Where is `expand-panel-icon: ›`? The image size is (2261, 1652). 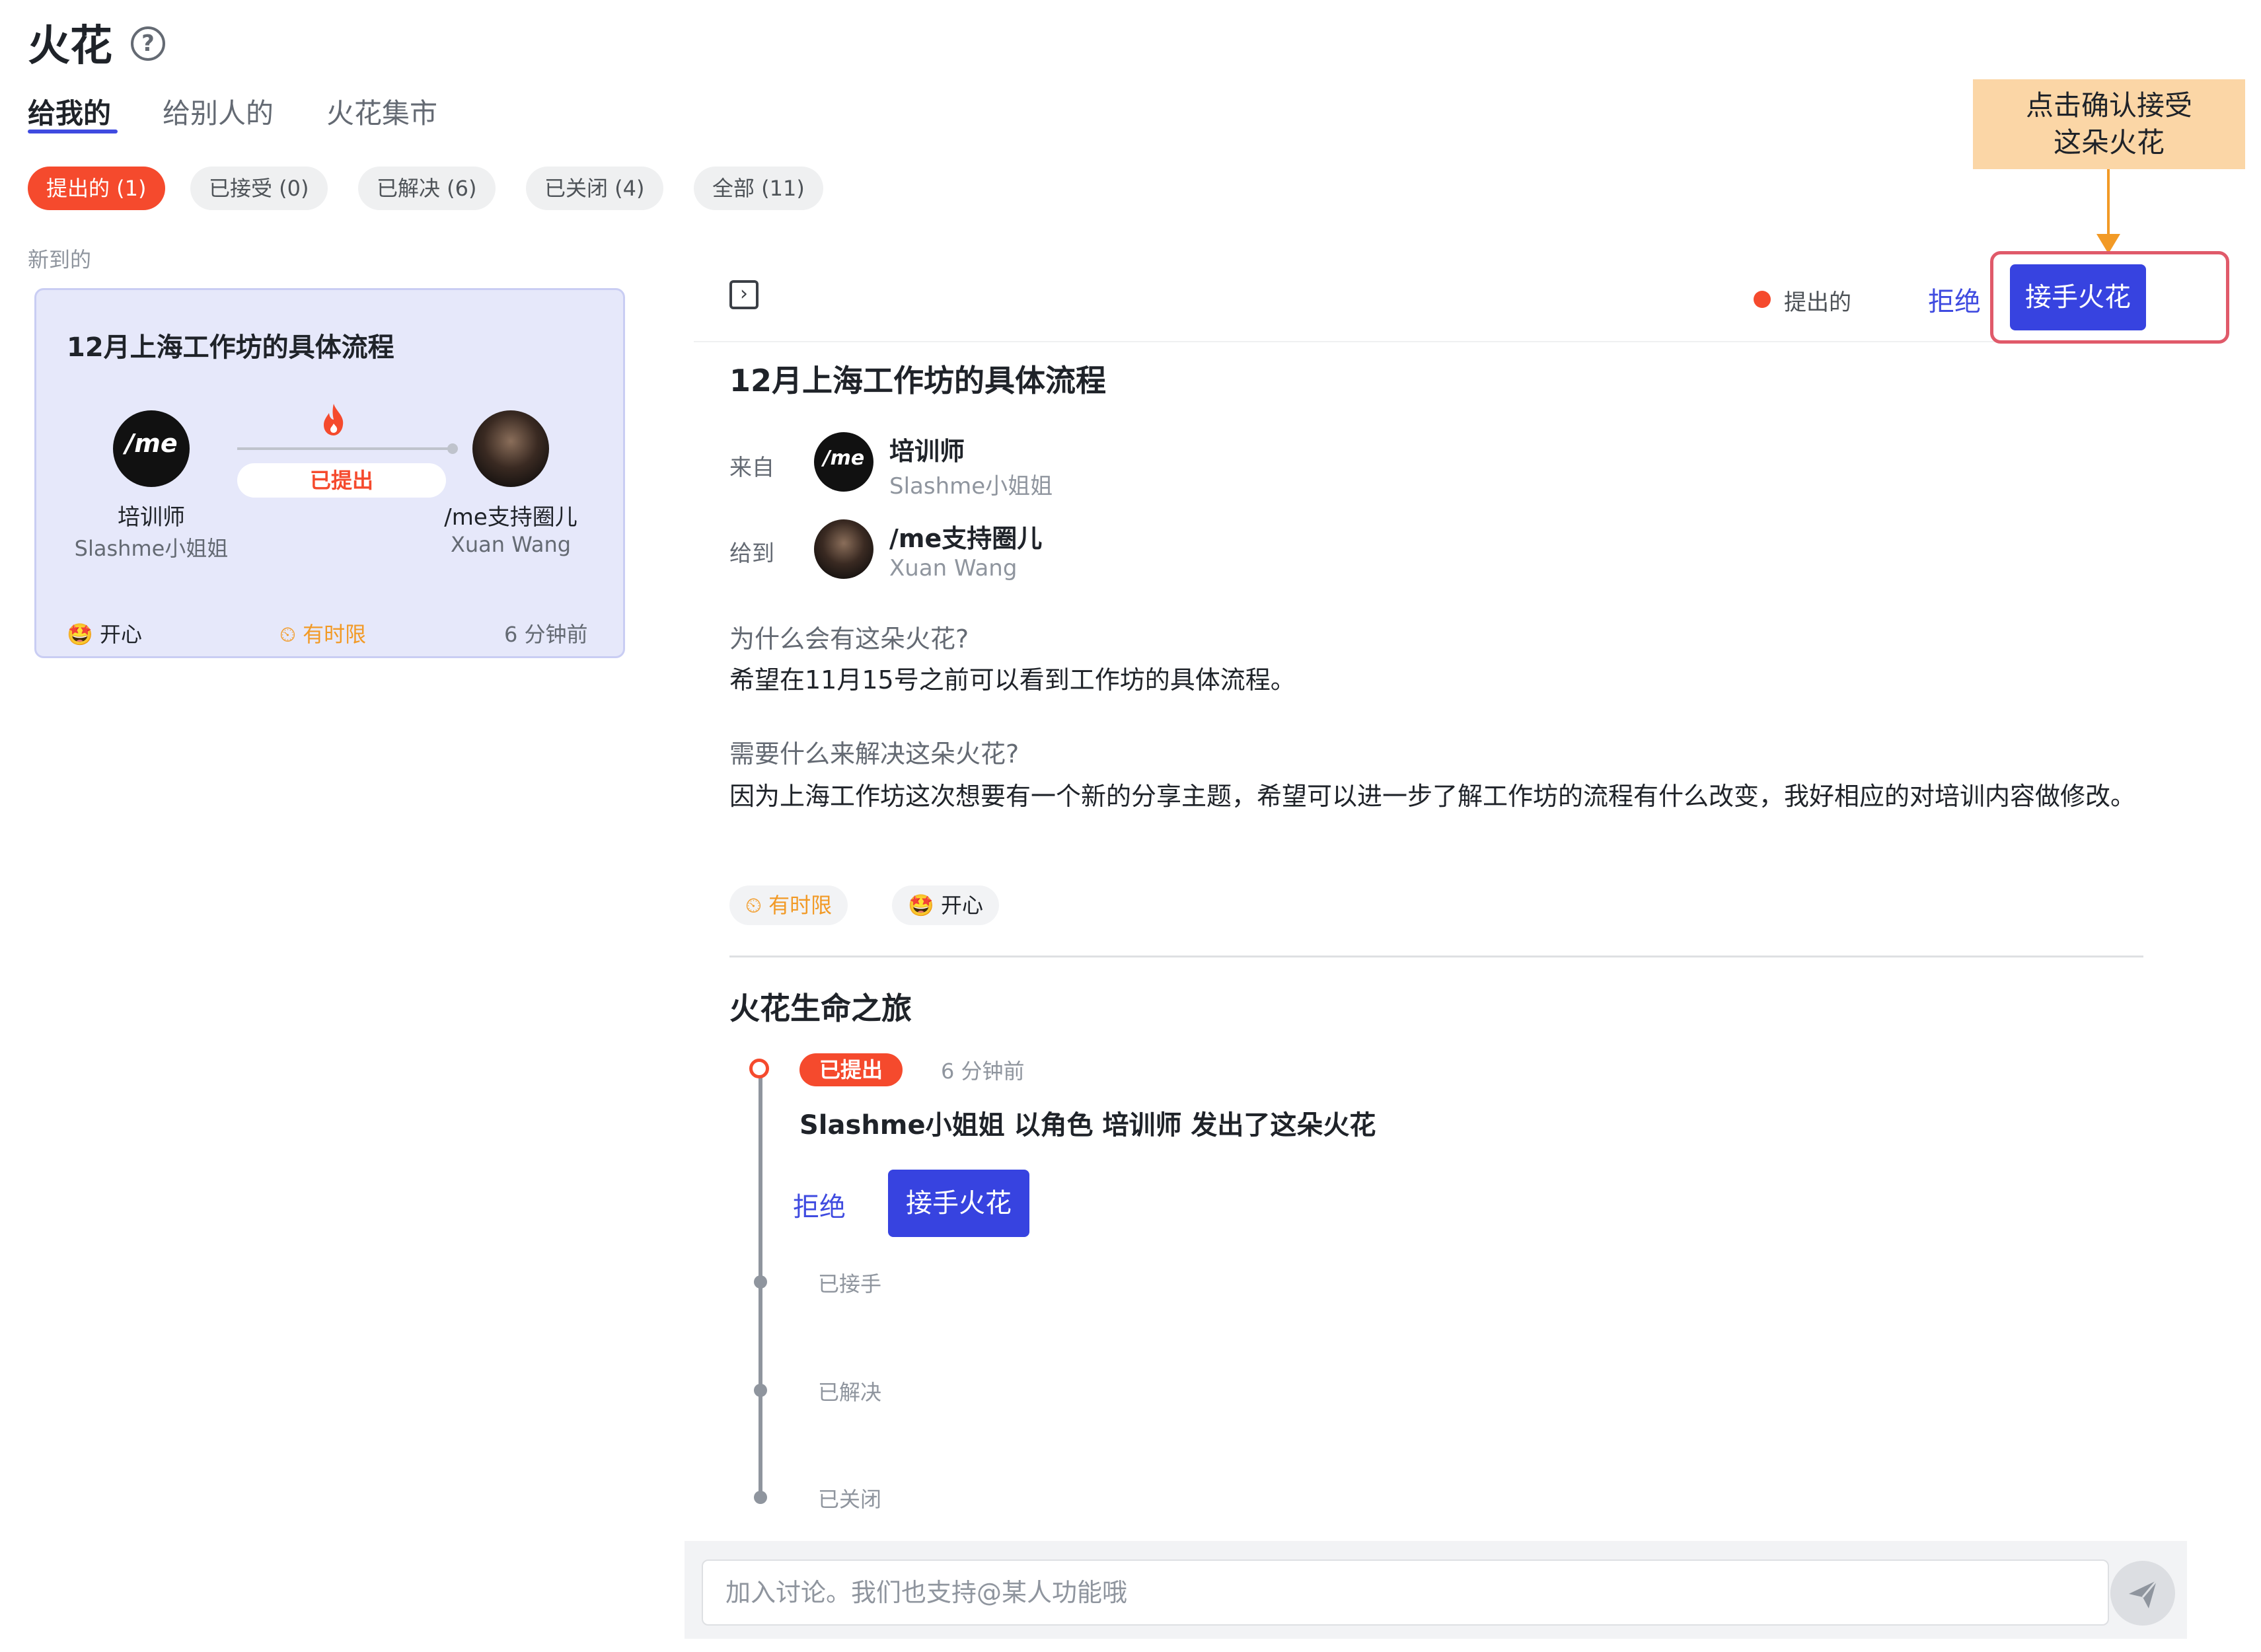 expand-panel-icon: › is located at coordinates (744, 294).